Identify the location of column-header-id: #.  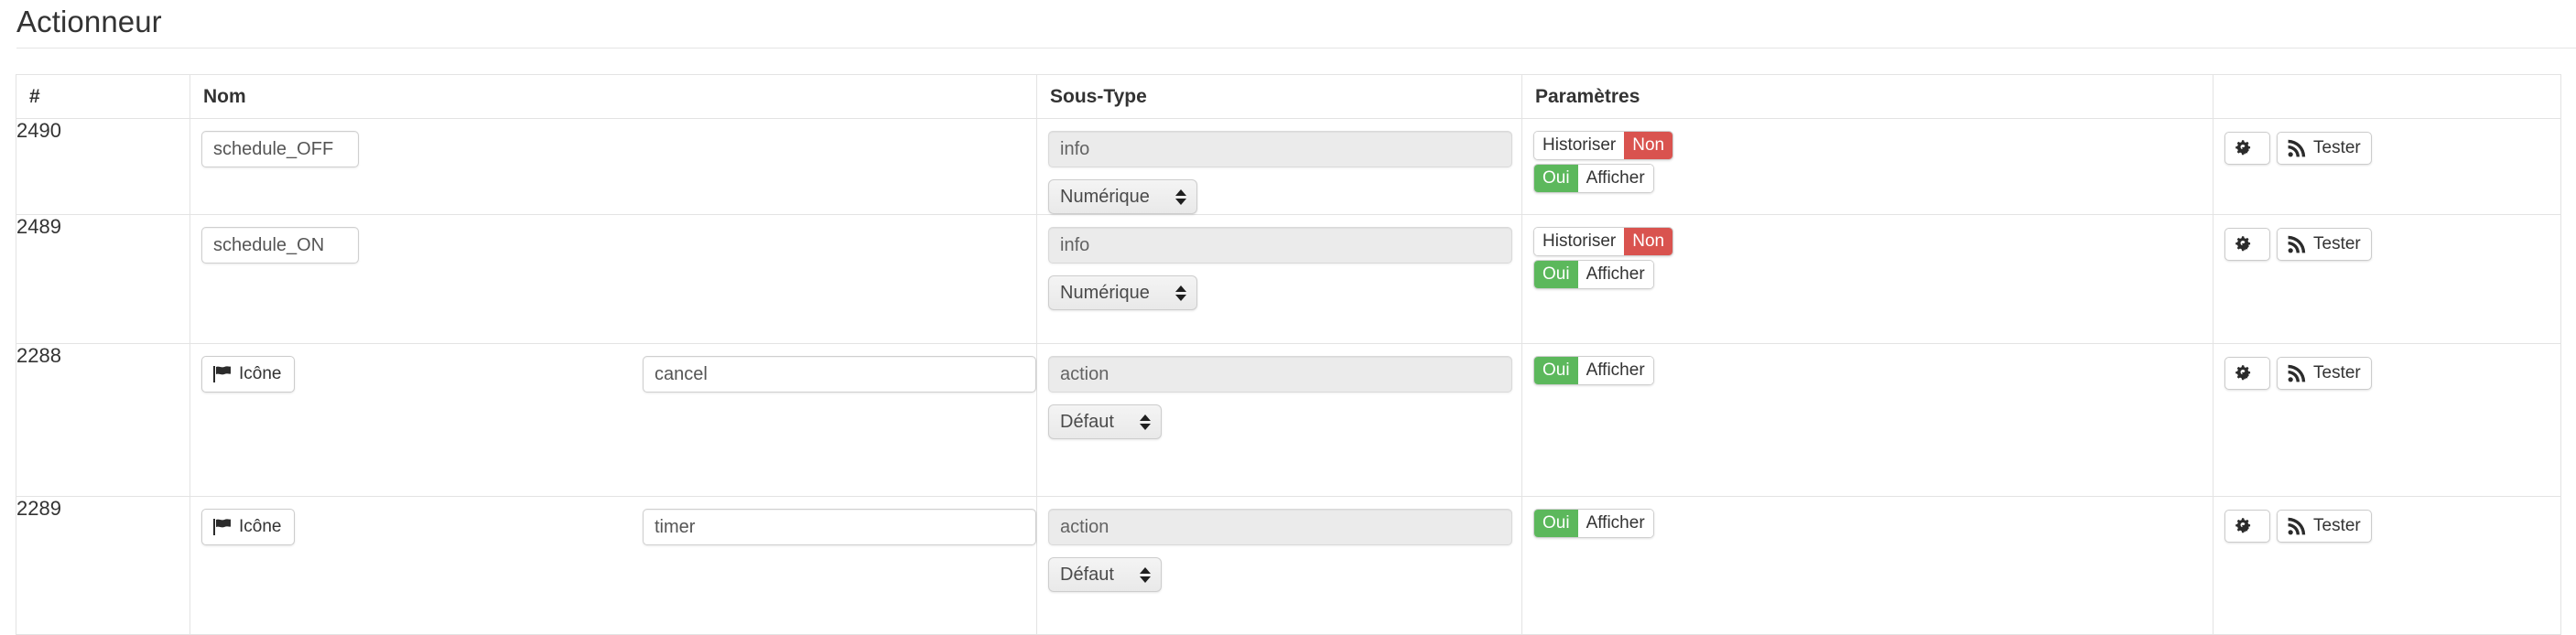
(103, 96).